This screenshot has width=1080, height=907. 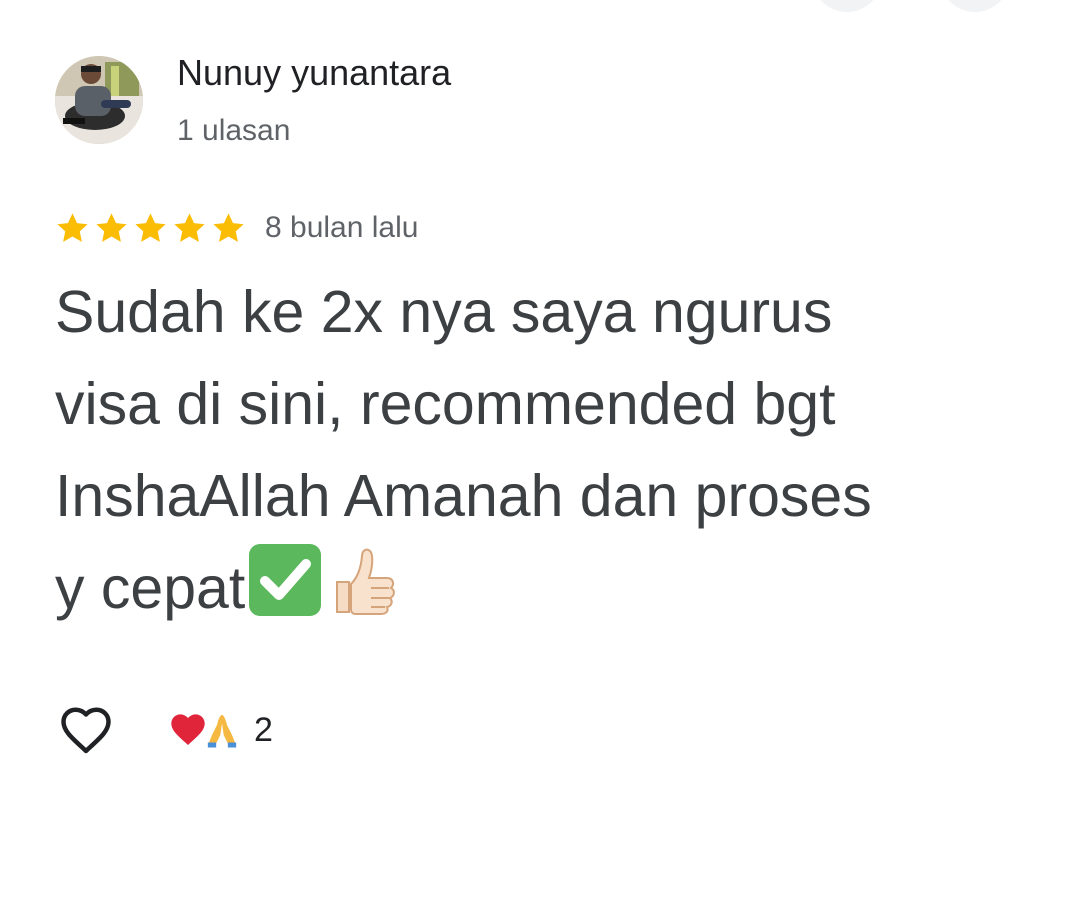 What do you see at coordinates (975, 6) in the screenshot?
I see `top-action-circle-right` at bounding box center [975, 6].